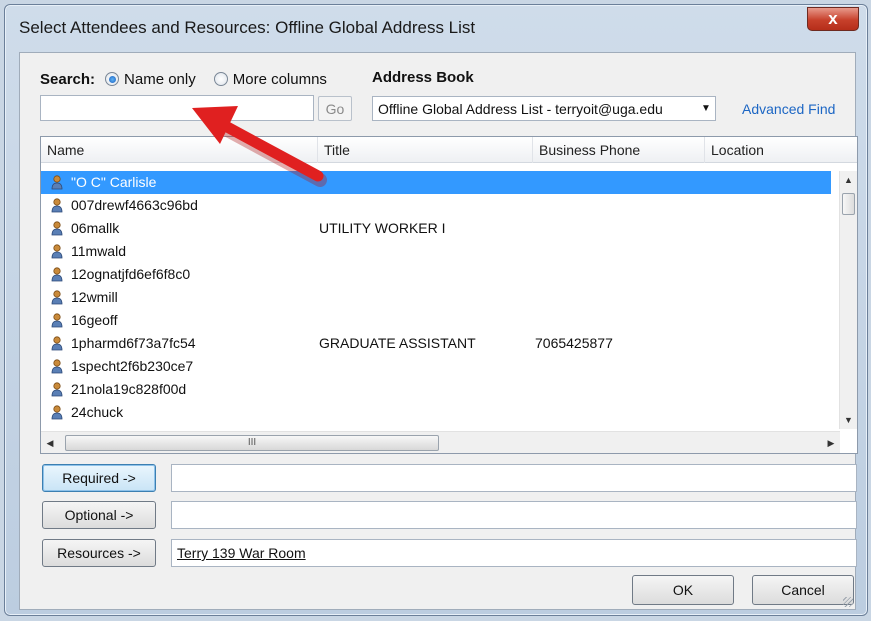 The image size is (871, 621). Describe the element at coordinates (259, 146) in the screenshot. I see `annotation-arrow-icon` at that location.